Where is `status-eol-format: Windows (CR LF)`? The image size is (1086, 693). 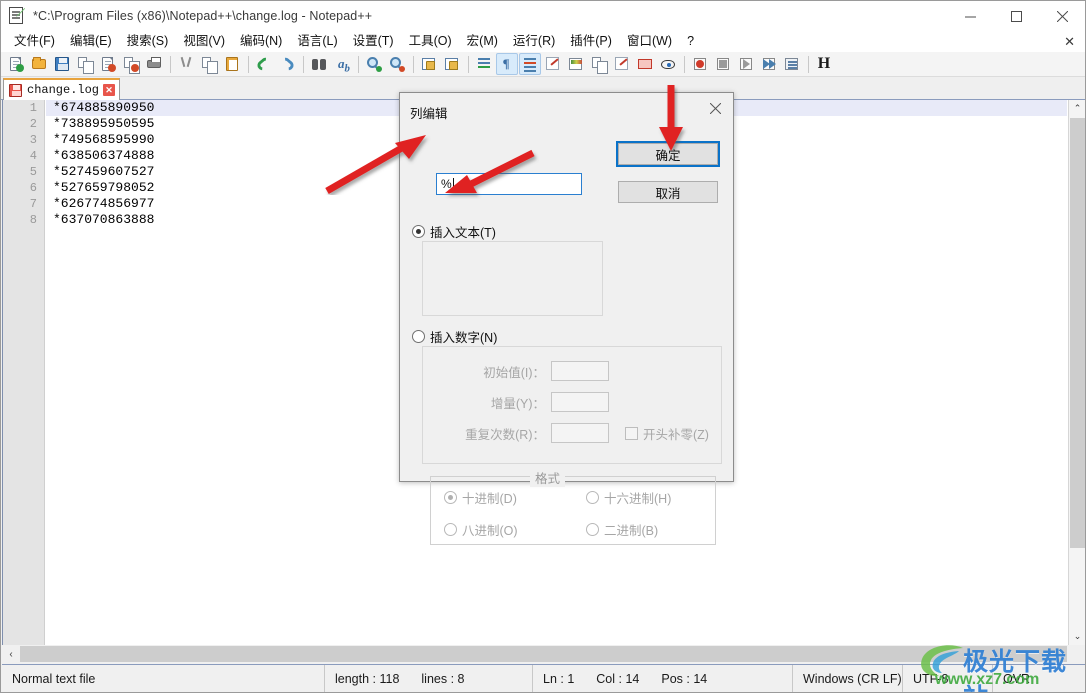 status-eol-format: Windows (CR LF) is located at coordinates (848, 678).